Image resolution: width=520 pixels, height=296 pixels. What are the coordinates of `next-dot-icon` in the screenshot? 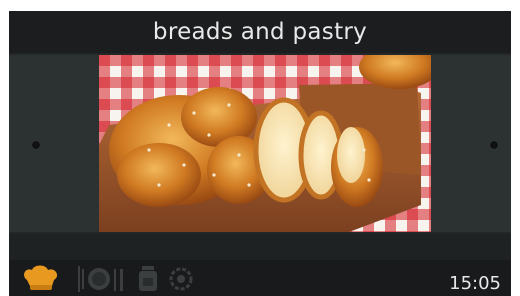 It's located at (494, 145).